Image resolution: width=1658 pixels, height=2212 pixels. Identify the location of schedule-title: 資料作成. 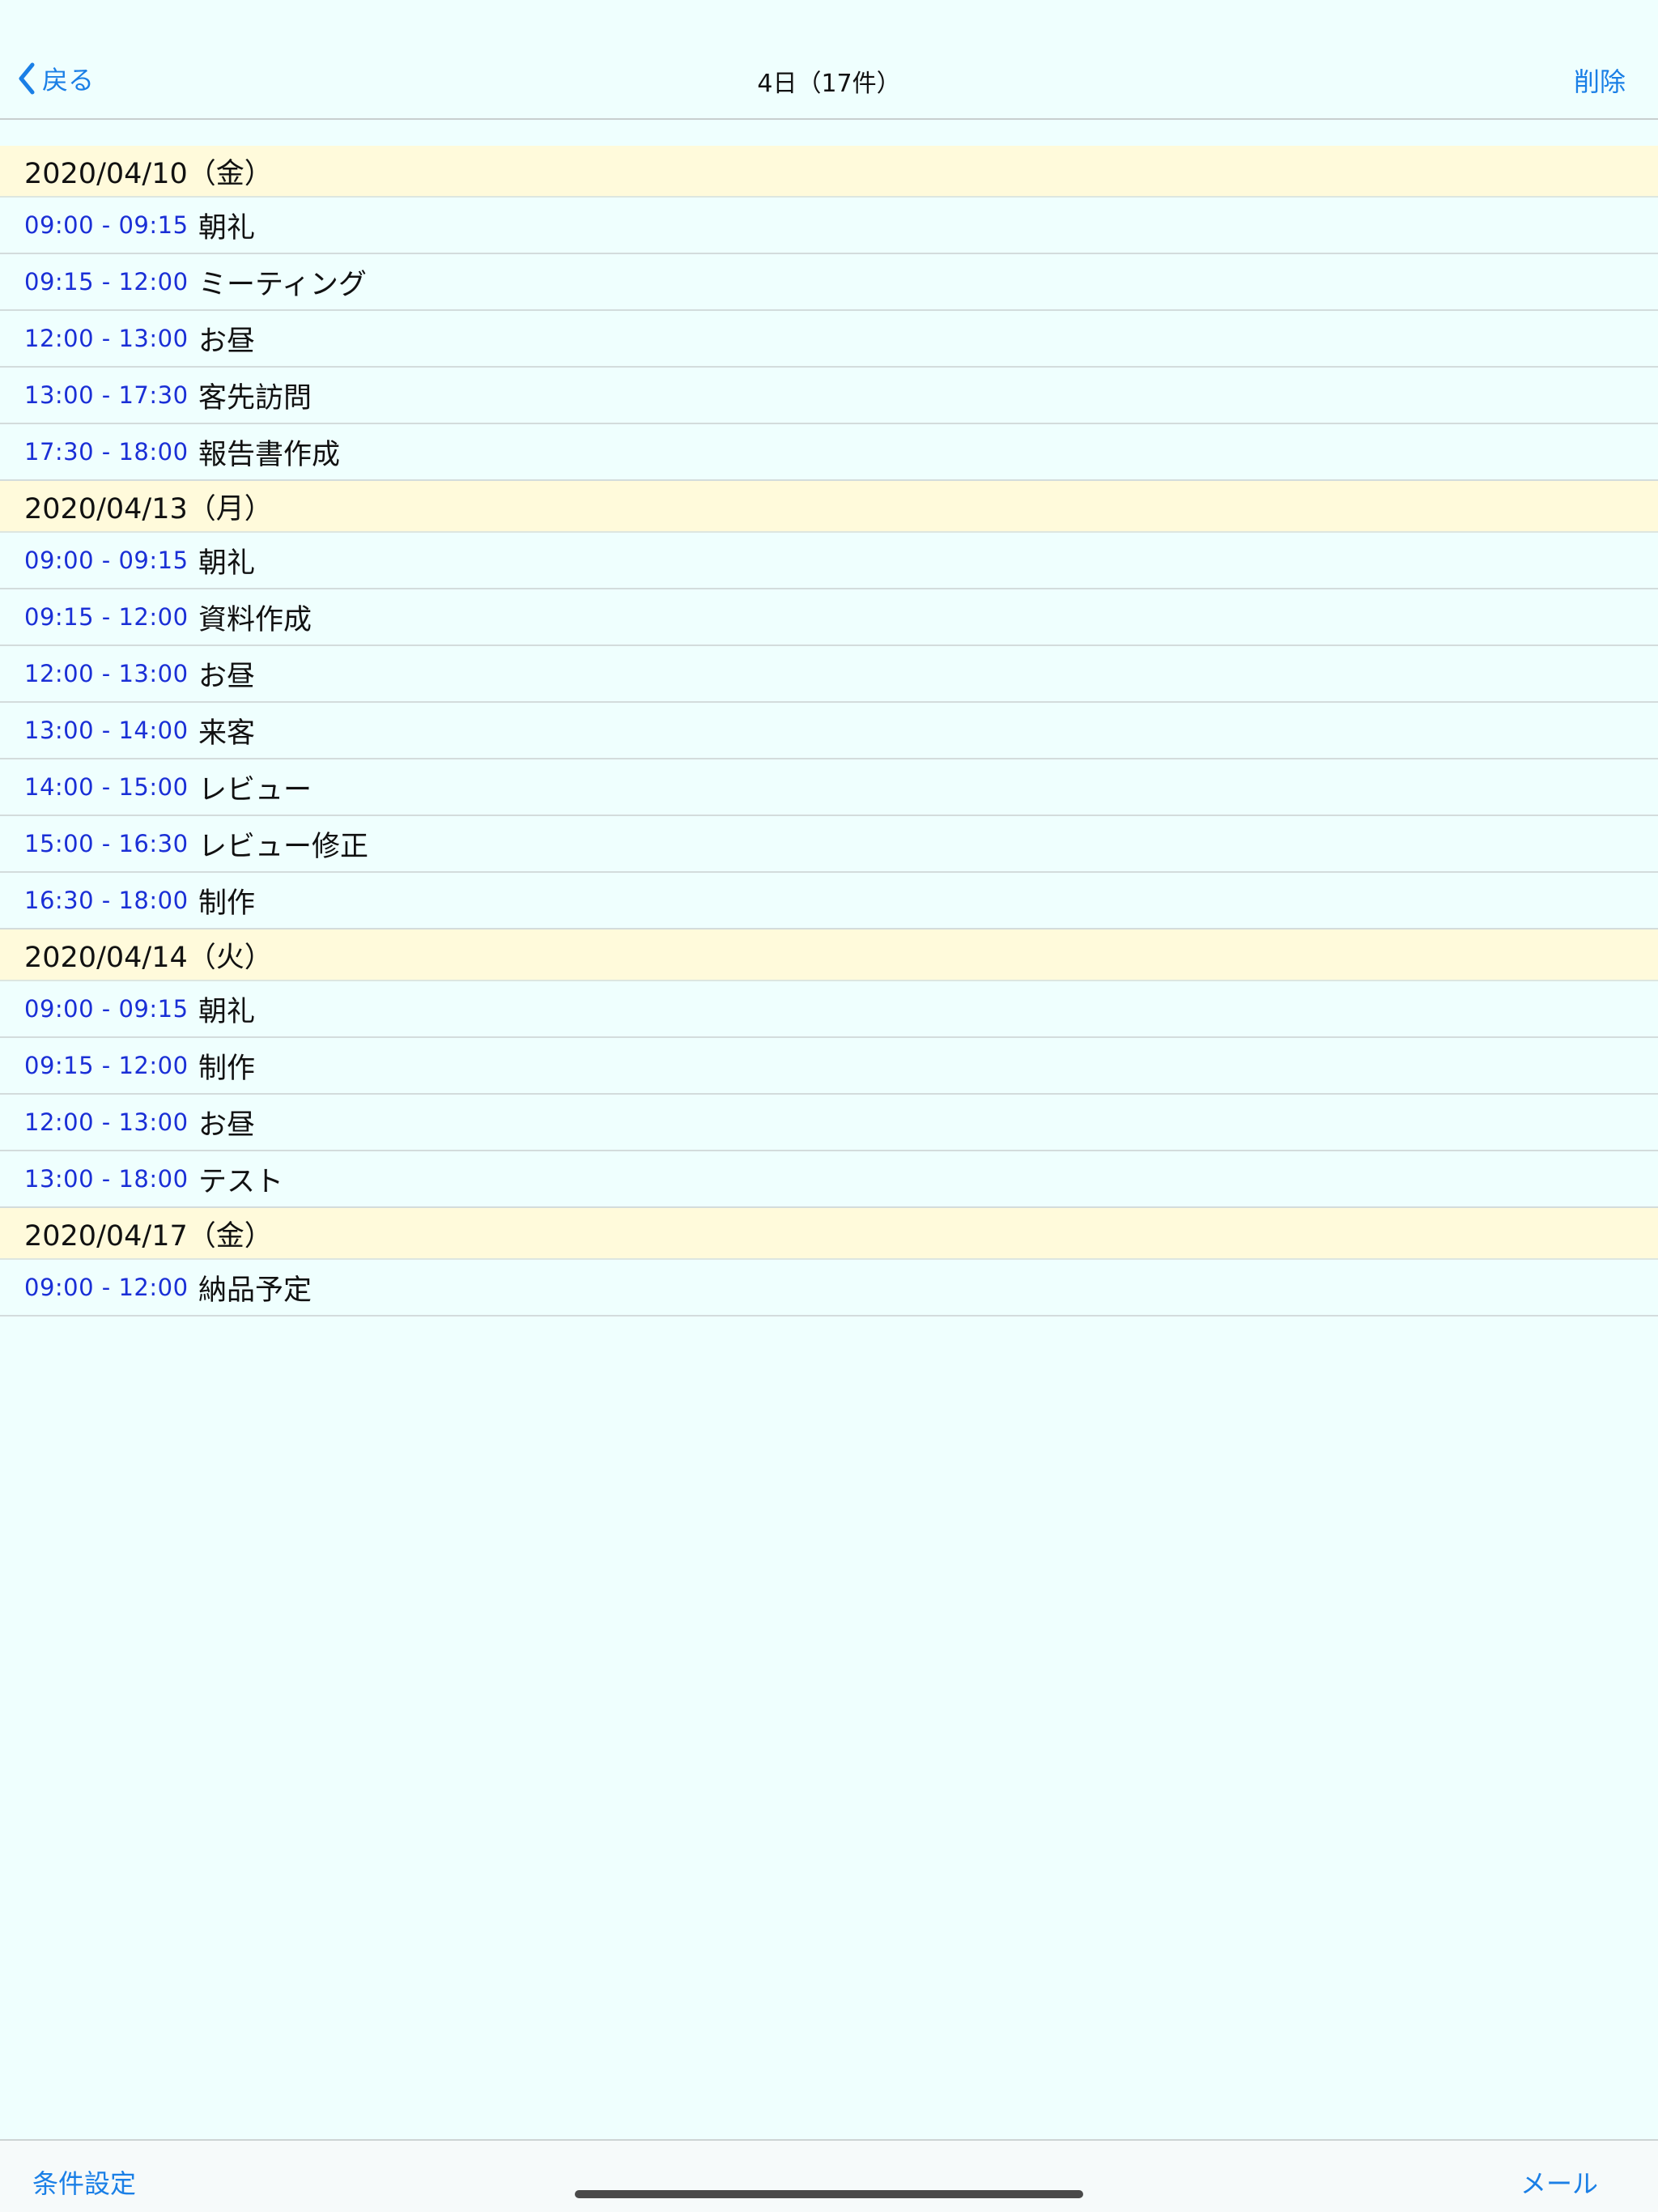
(255, 619).